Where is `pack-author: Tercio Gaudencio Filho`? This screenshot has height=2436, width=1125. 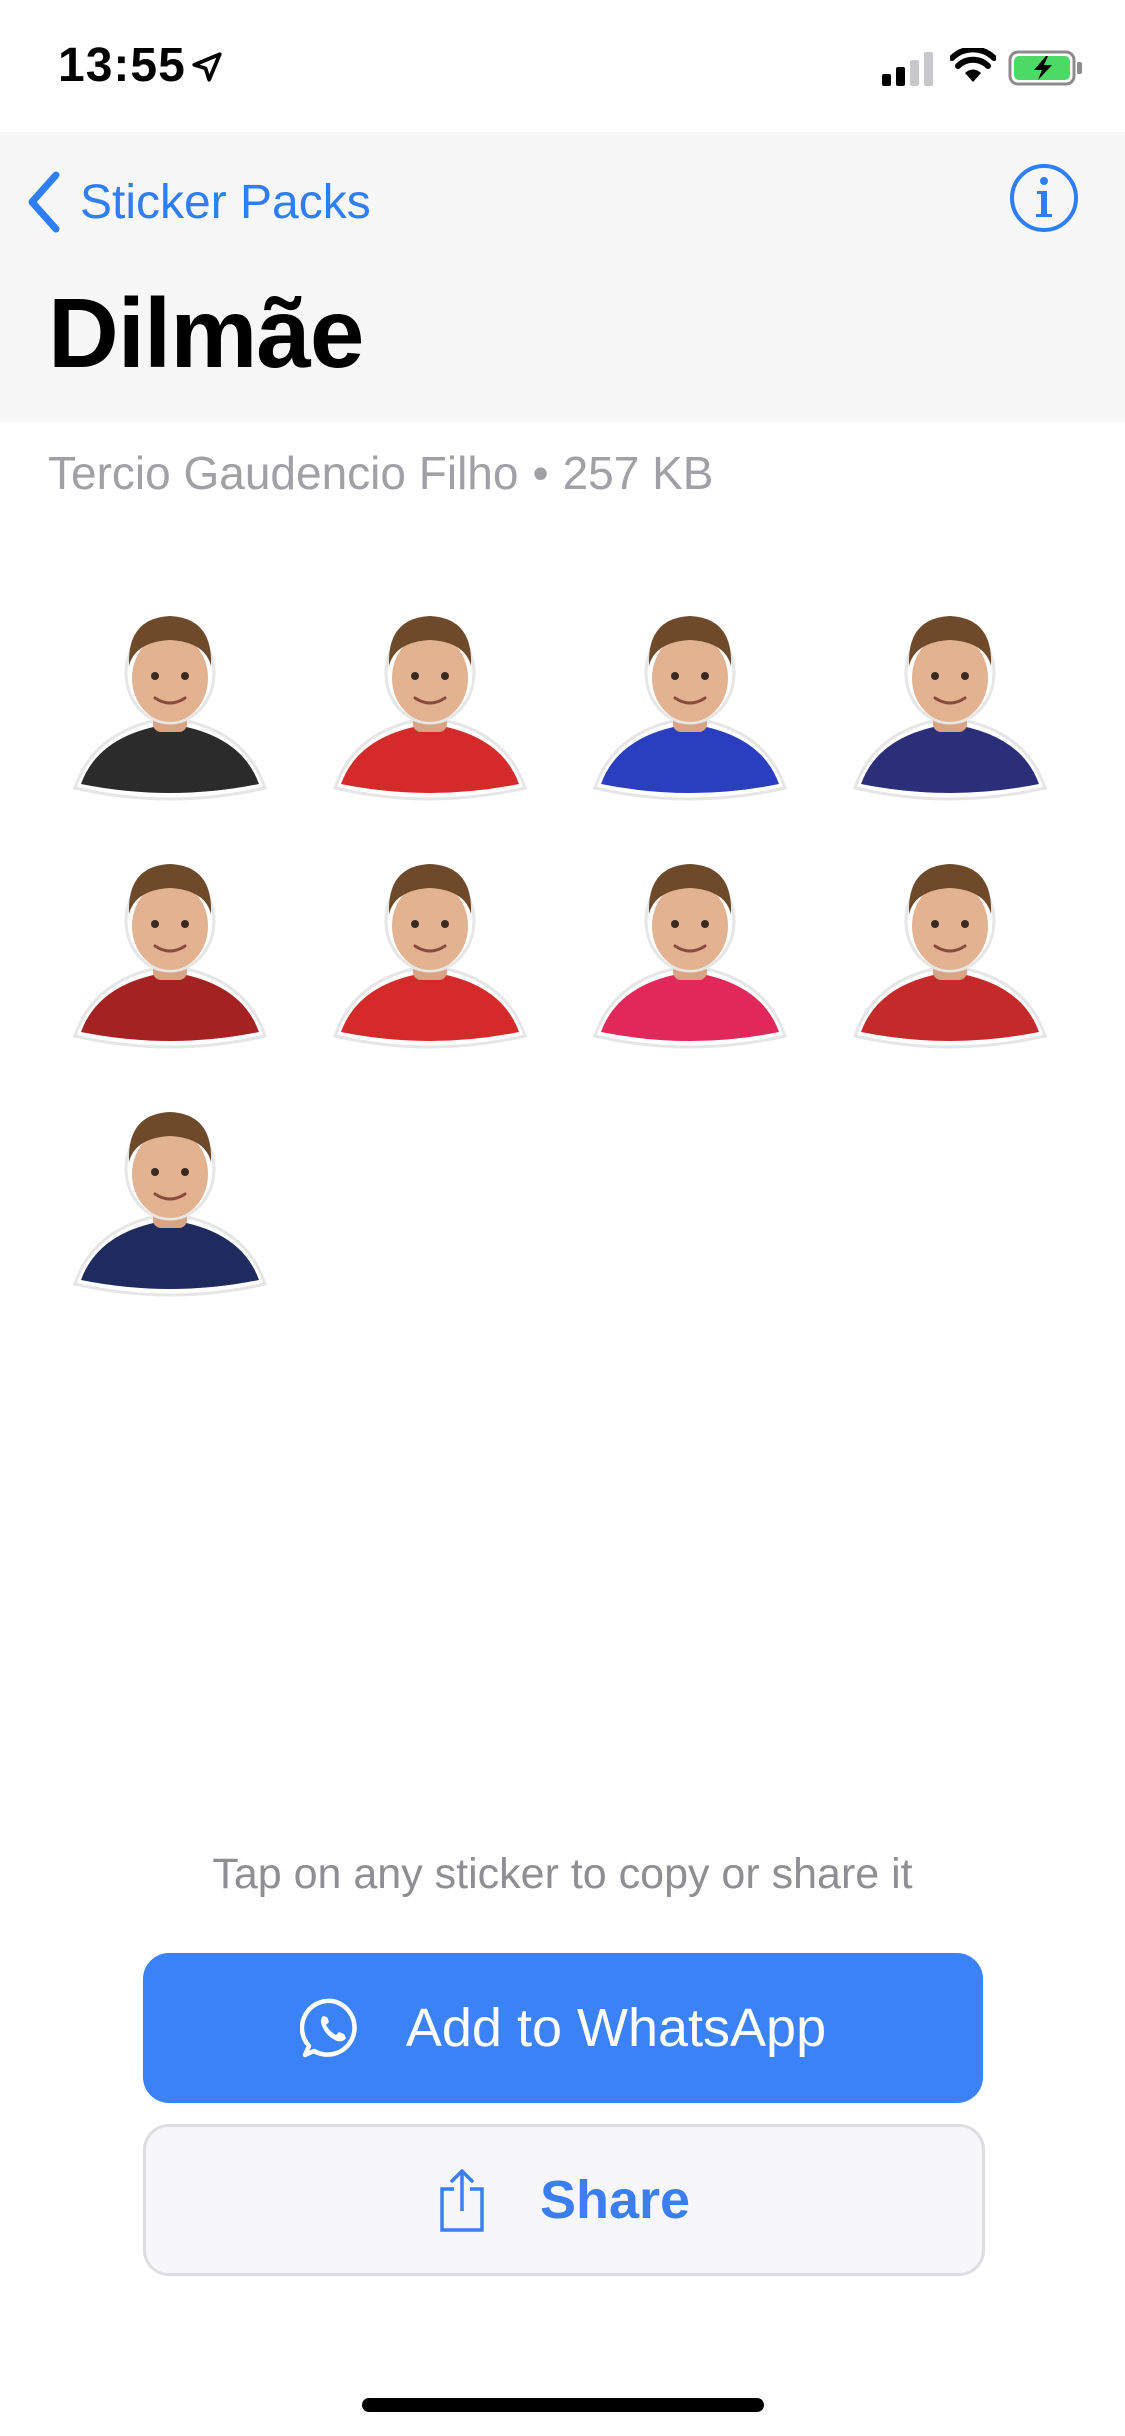 pack-author: Tercio Gaudencio Filho is located at coordinates (283, 473).